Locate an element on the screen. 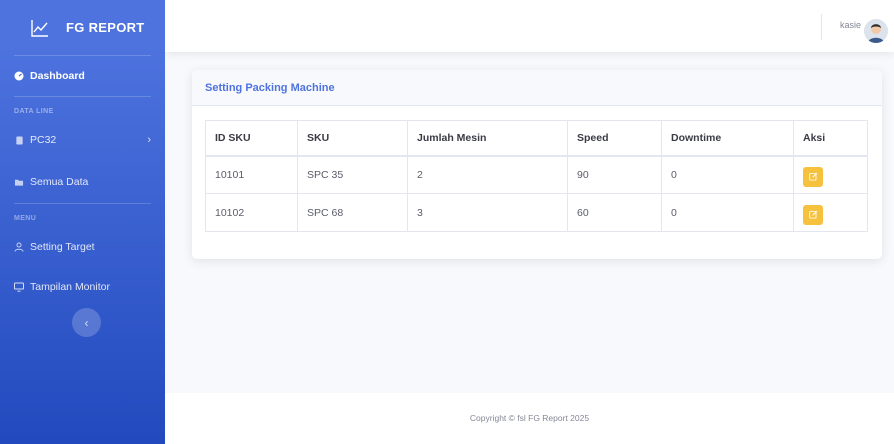  table-row: 10102 SPC 68 3 60 0 is located at coordinates (536, 212).